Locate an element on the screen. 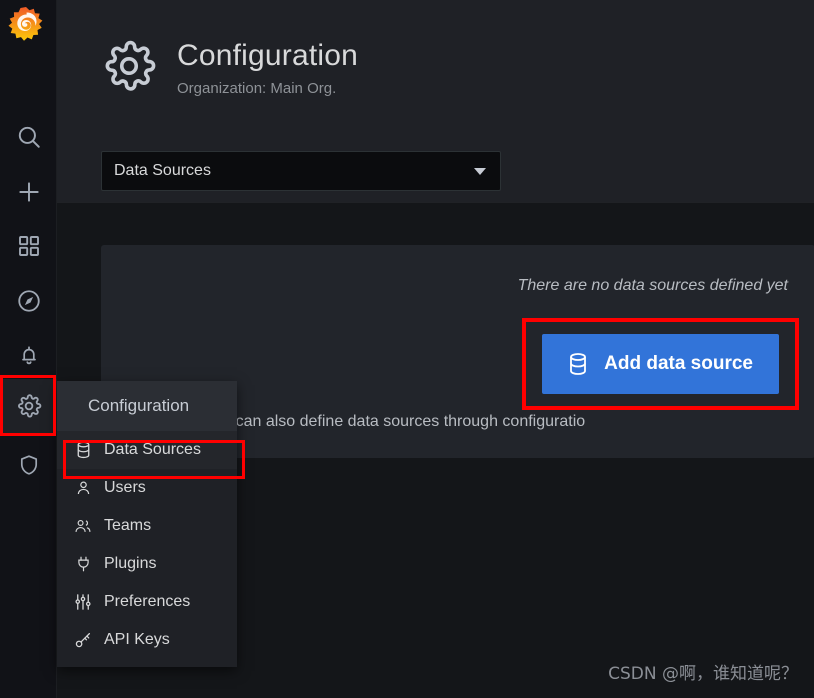 Image resolution: width=814 pixels, height=698 pixels. menu-item-api-keys: API Keys is located at coordinates (147, 640).